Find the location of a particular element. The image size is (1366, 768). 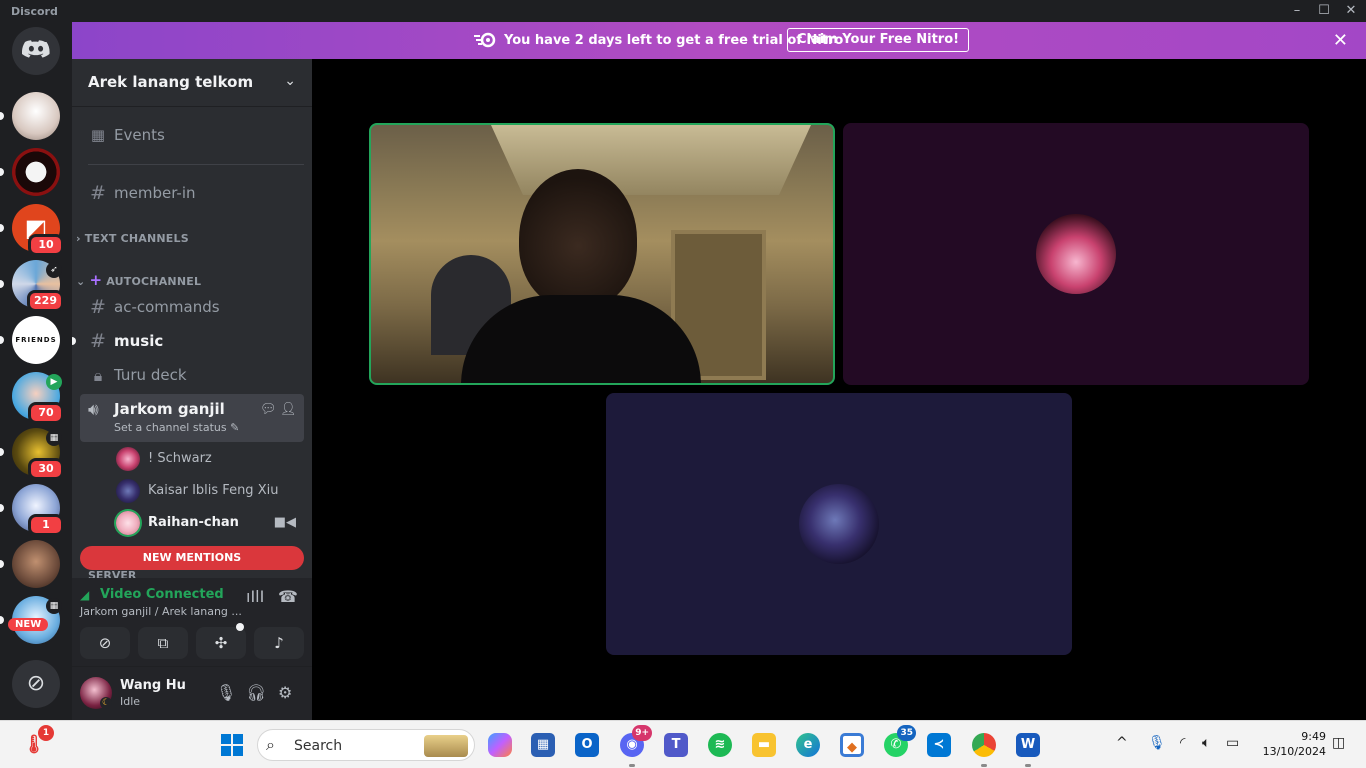

user-status: Idle is located at coordinates (130, 701).